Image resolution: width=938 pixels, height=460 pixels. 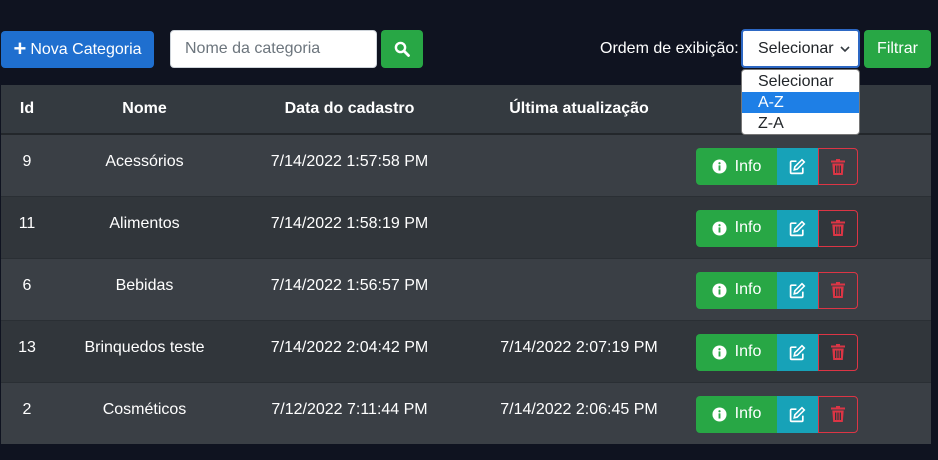 I want to click on order-select: Selecionar, so click(x=800, y=48).